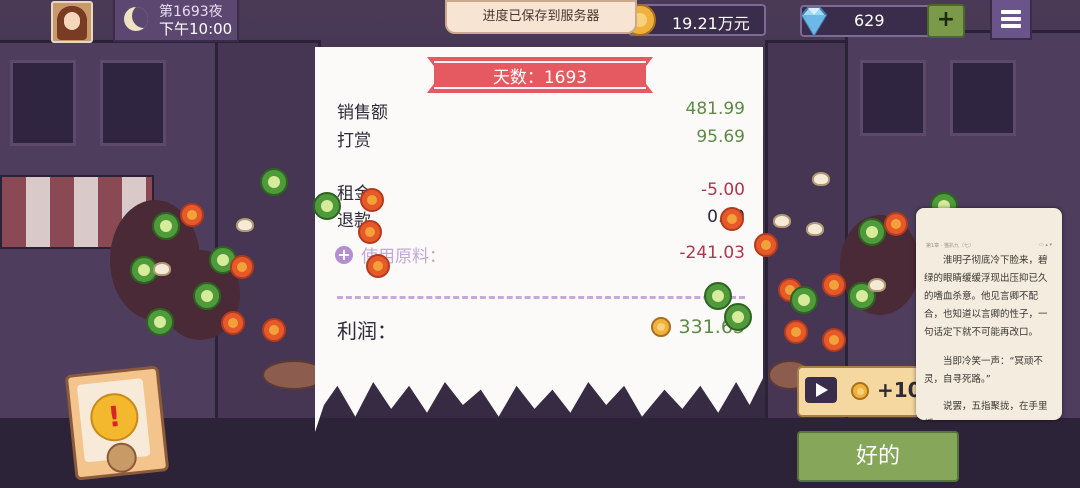 This screenshot has width=1080, height=488. What do you see at coordinates (712, 253) in the screenshot?
I see `ingredients-value: -241.03` at bounding box center [712, 253].